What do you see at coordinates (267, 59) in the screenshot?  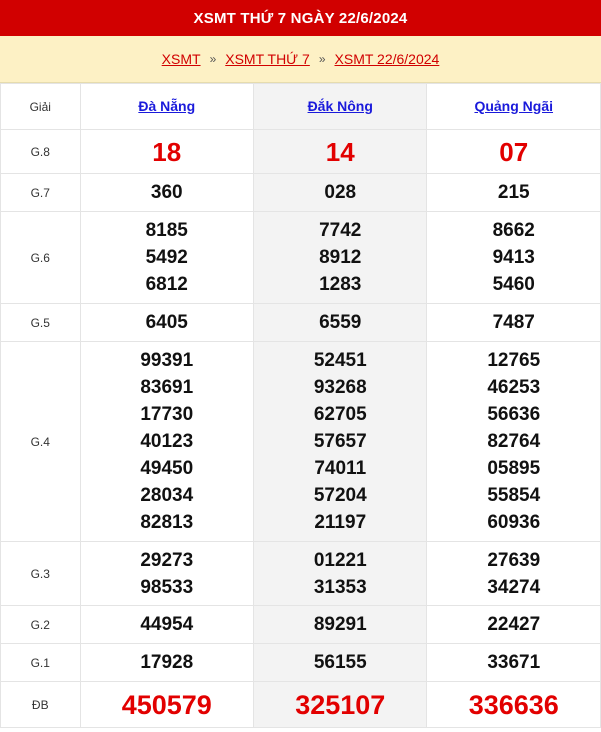 I see `breadcrumb-link-xsmt-thu-7: XSMT THỨ 7` at bounding box center [267, 59].